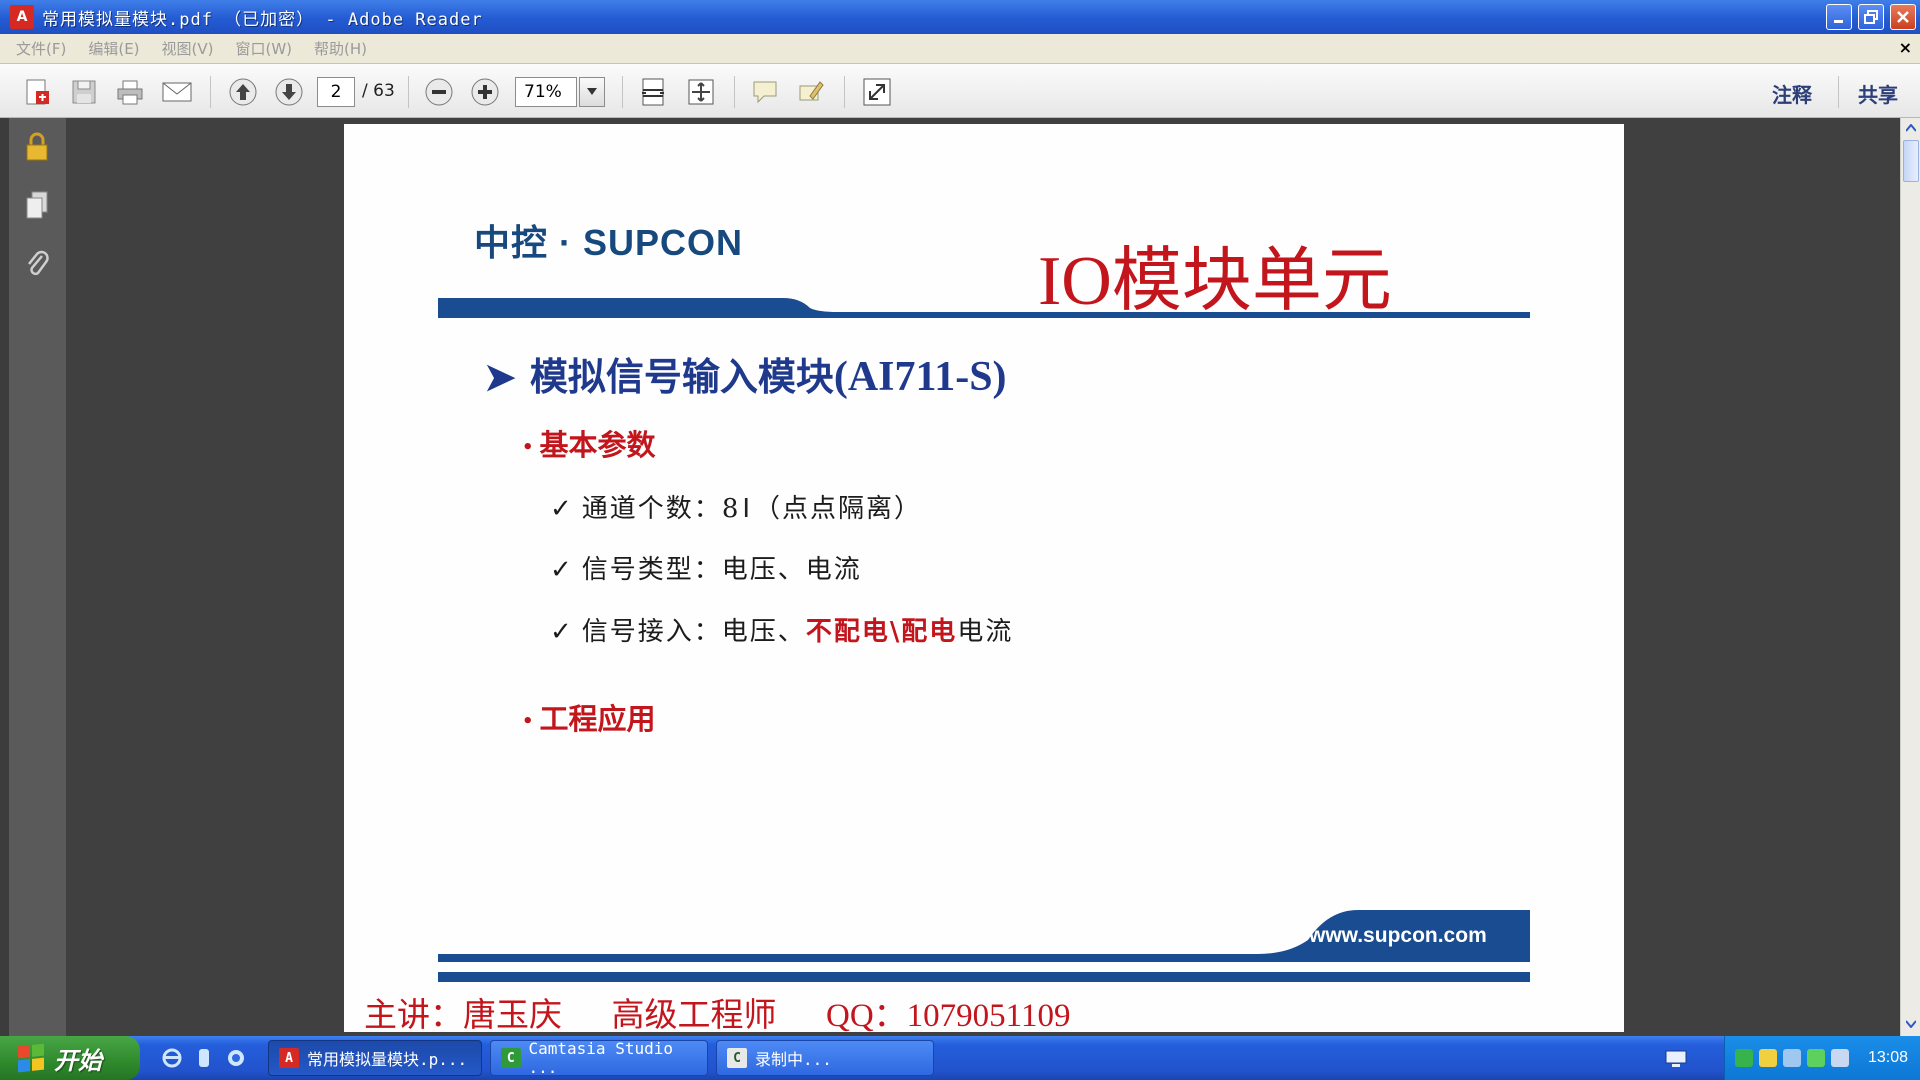 The image size is (1920, 1080). I want to click on ie-quicklaunch-icon, so click(172, 1058).